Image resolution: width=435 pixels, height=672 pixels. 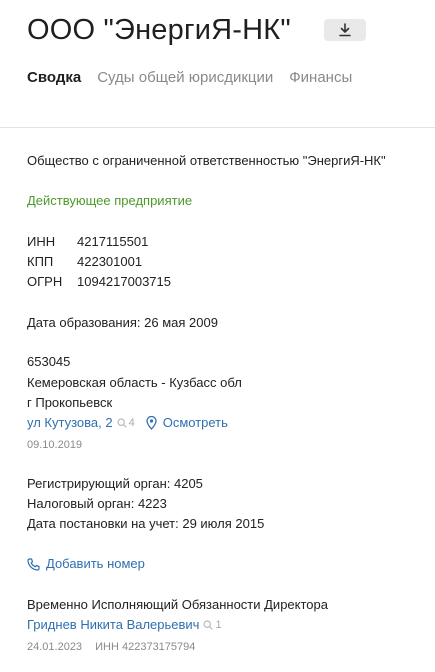 I want to click on ogrn-row: ОГРН 1094217003715, so click(x=99, y=282).